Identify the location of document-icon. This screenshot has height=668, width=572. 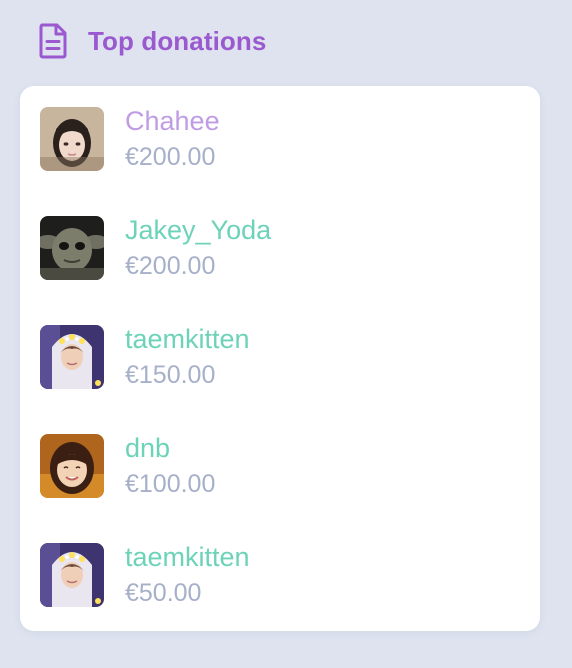
(53, 41).